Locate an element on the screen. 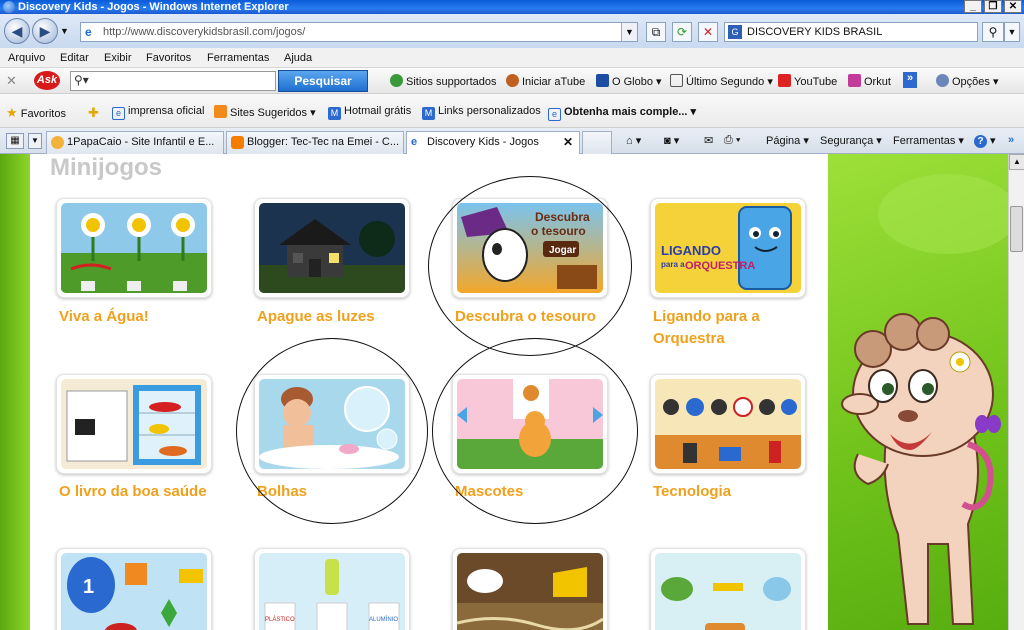 The height and width of the screenshot is (630, 1024). game-name: Apague as luzes is located at coordinates (337, 317).